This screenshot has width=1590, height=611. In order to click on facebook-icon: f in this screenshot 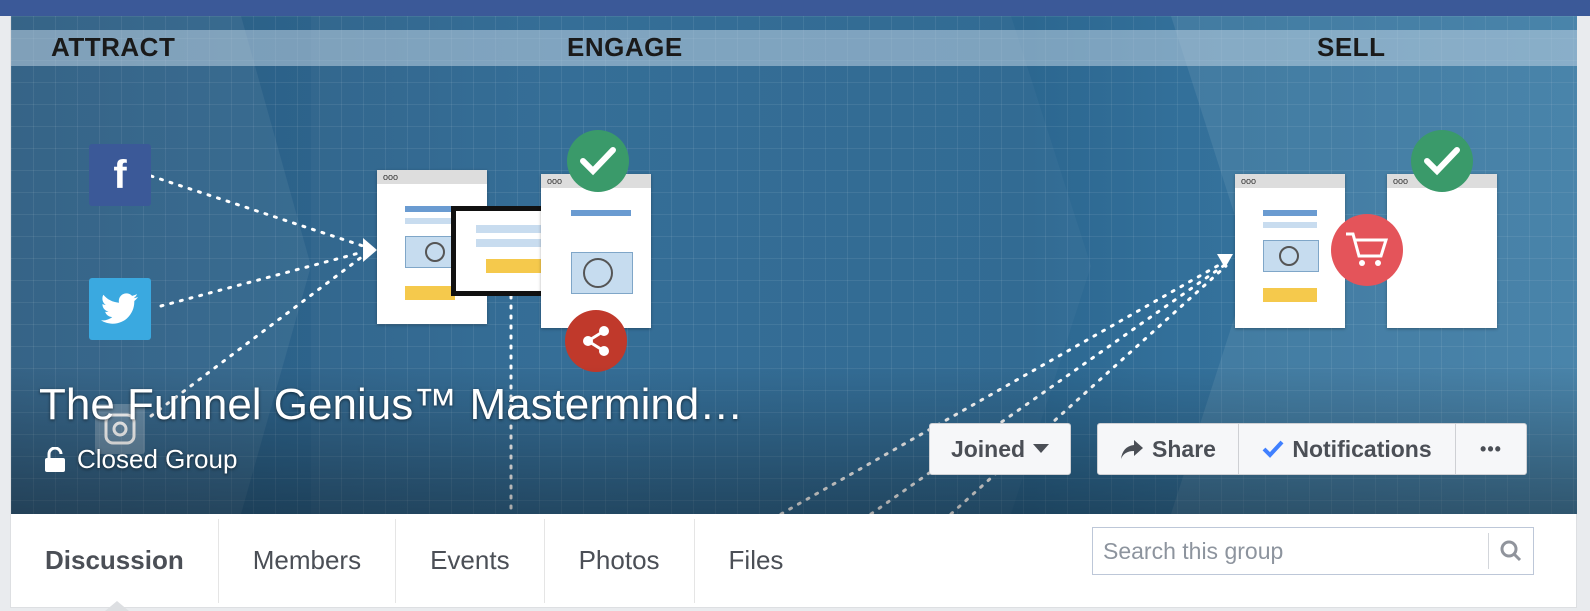, I will do `click(120, 175)`.